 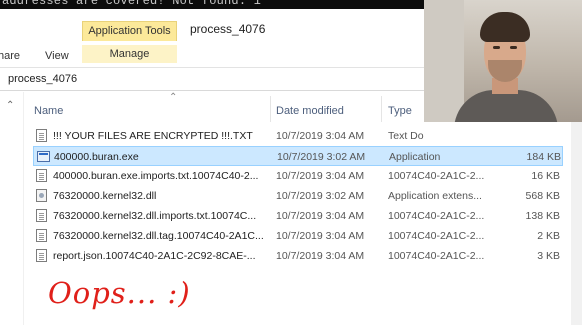 I want to click on file-name: 400000.buran.exe, so click(x=96, y=157).